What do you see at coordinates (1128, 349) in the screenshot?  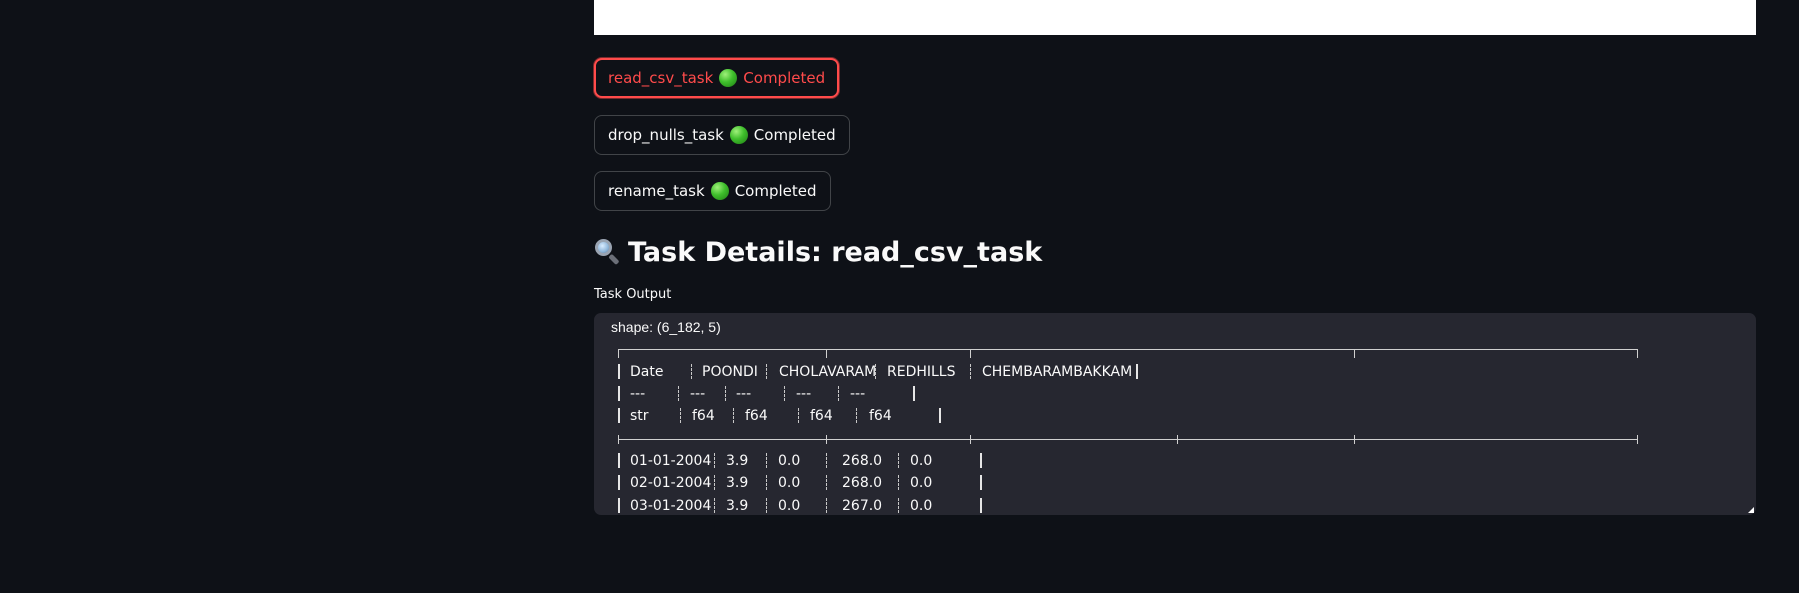 I see `table-top-border` at bounding box center [1128, 349].